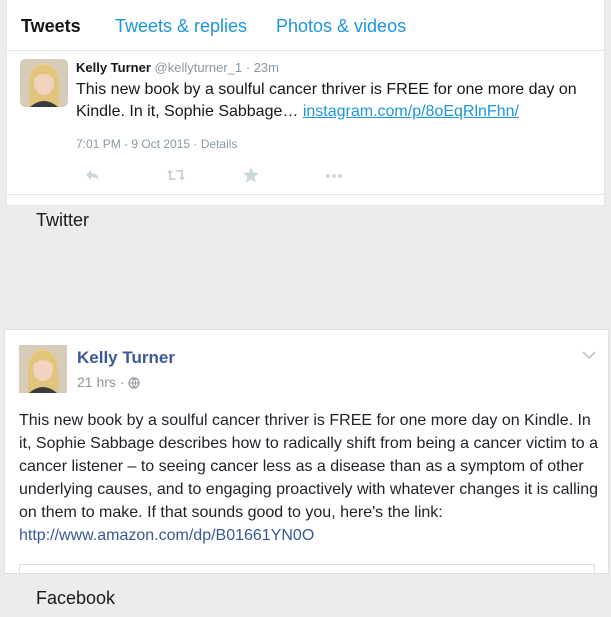 The width and height of the screenshot is (611, 617). I want to click on link-preview-edge, so click(307, 568).